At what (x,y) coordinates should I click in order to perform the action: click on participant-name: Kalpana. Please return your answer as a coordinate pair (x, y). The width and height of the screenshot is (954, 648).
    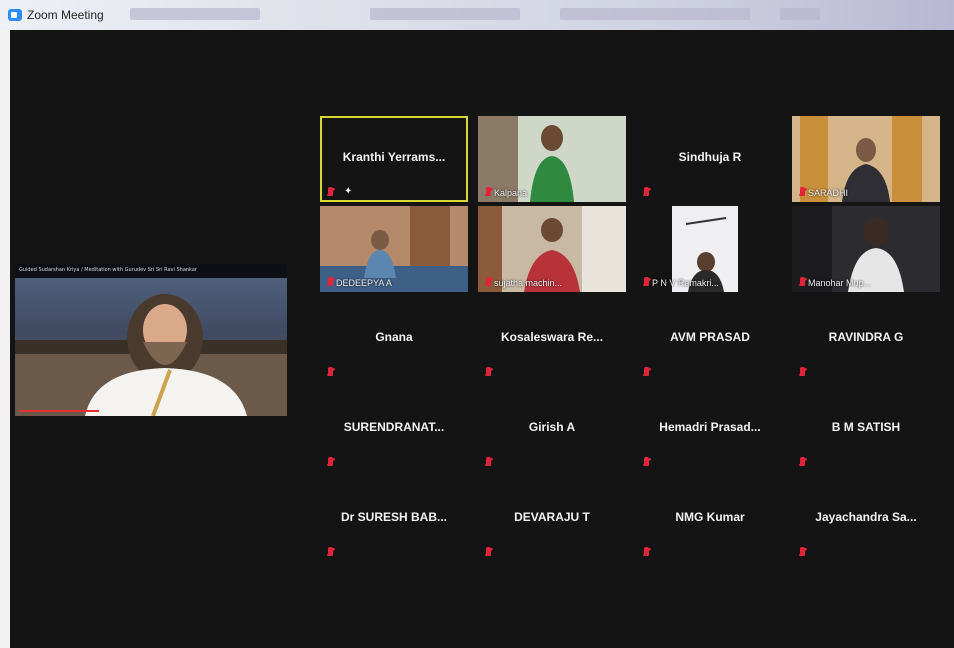
    Looking at the image, I should click on (511, 193).